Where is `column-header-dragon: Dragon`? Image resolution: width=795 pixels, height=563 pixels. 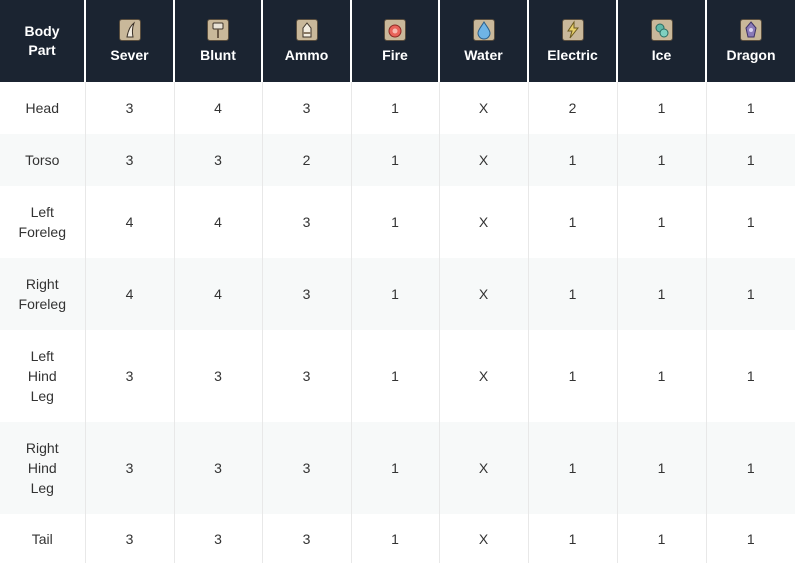
column-header-dragon: Dragon is located at coordinates (750, 41).